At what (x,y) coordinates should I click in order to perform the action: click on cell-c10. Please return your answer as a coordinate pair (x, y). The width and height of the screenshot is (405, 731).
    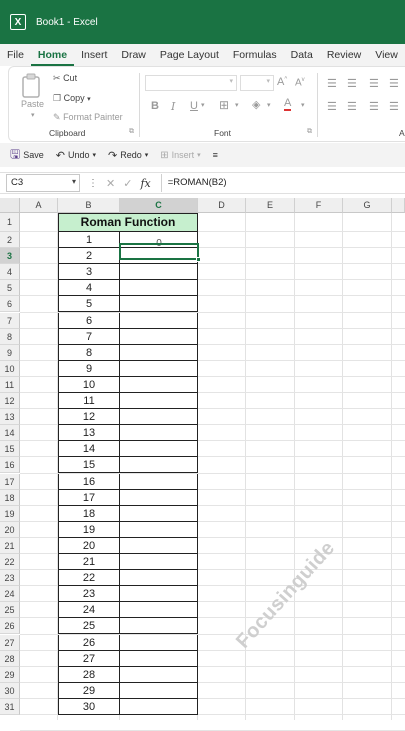
    Looking at the image, I should click on (159, 368).